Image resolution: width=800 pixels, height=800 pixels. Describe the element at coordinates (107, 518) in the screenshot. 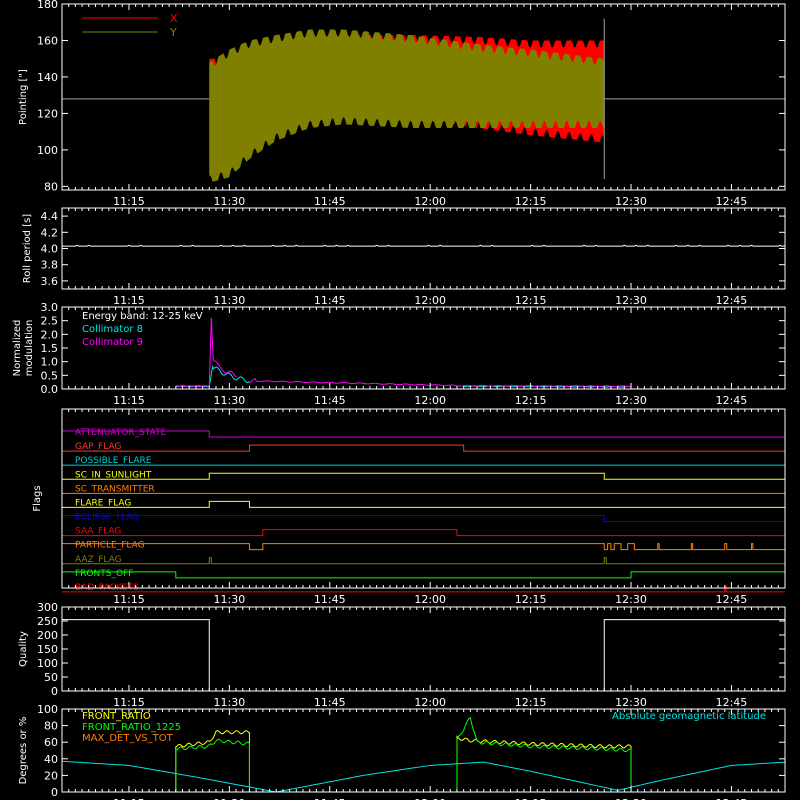

I see `flag-label-eclipse-flag: ECLIPSE_FLAG` at that location.